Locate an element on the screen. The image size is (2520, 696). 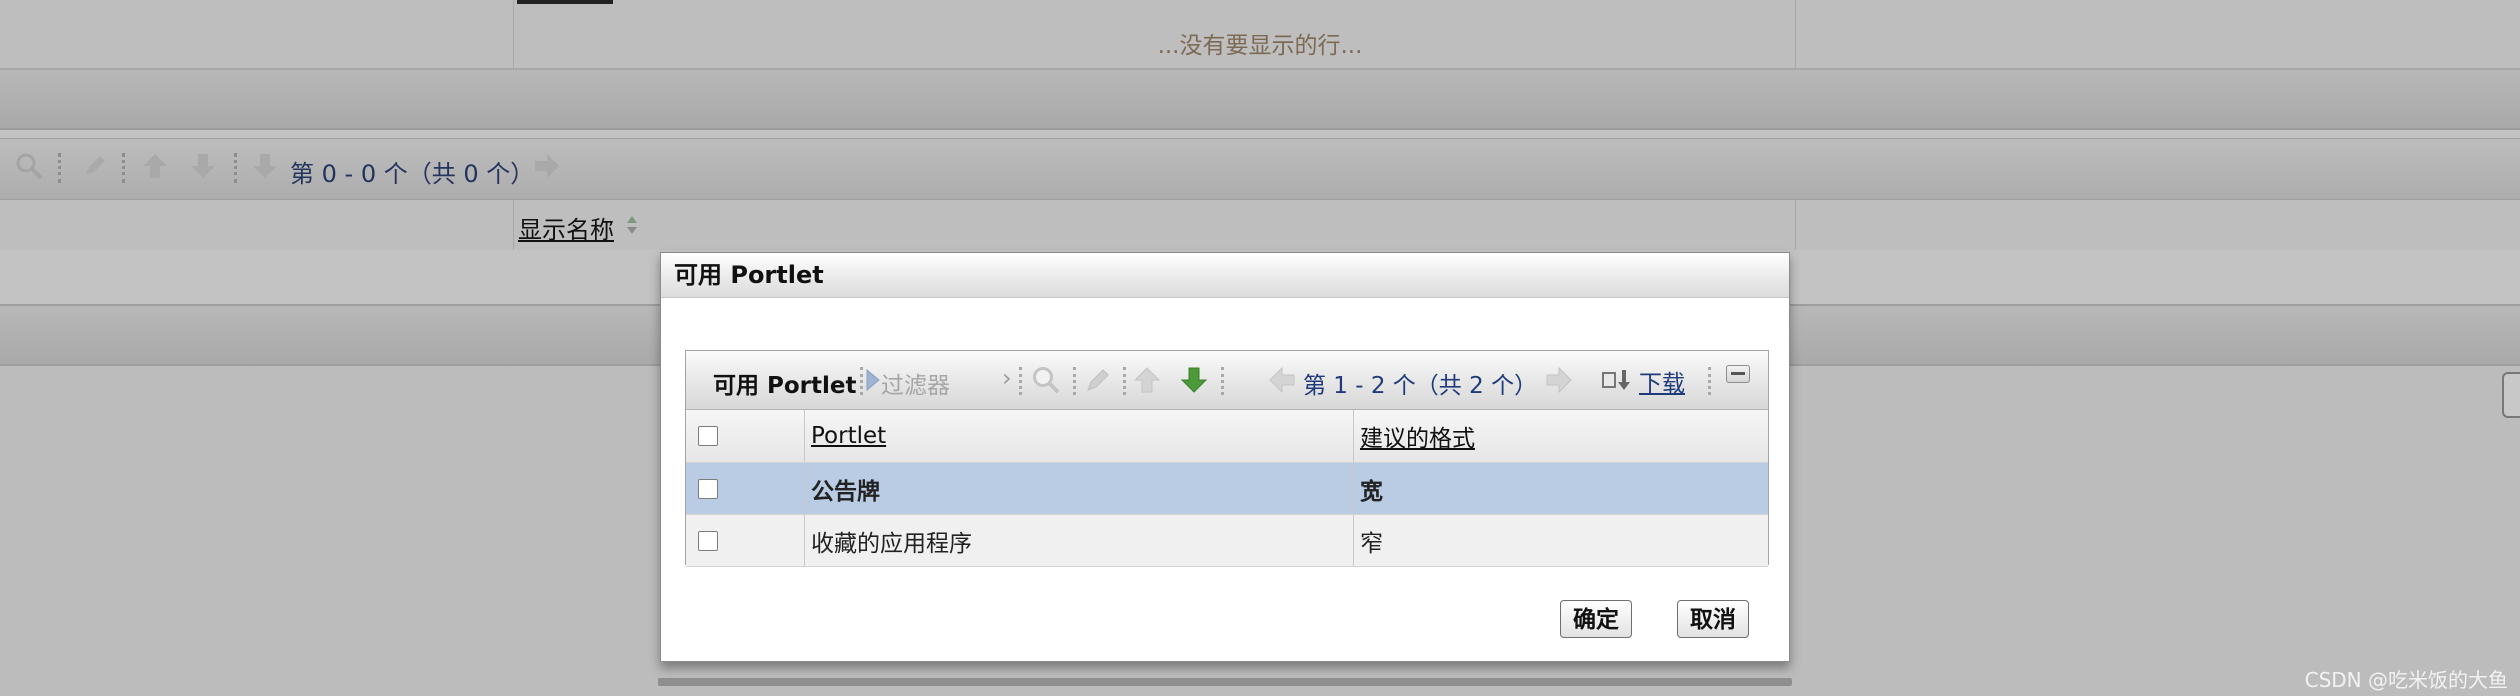
sort-icon is located at coordinates (632, 225).